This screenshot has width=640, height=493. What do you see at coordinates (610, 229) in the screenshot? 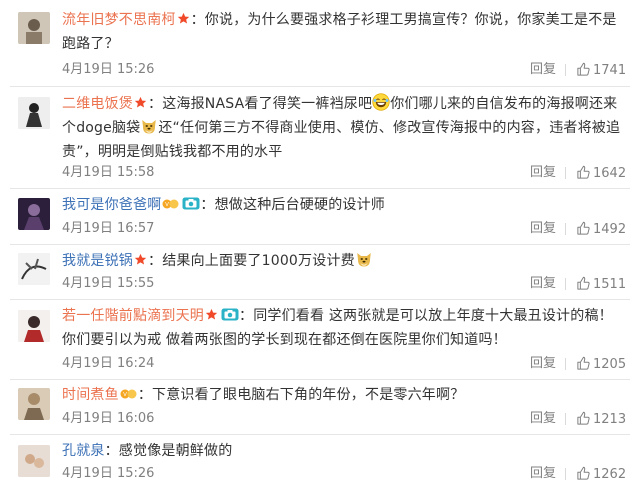
I see `like-count: 1492` at bounding box center [610, 229].